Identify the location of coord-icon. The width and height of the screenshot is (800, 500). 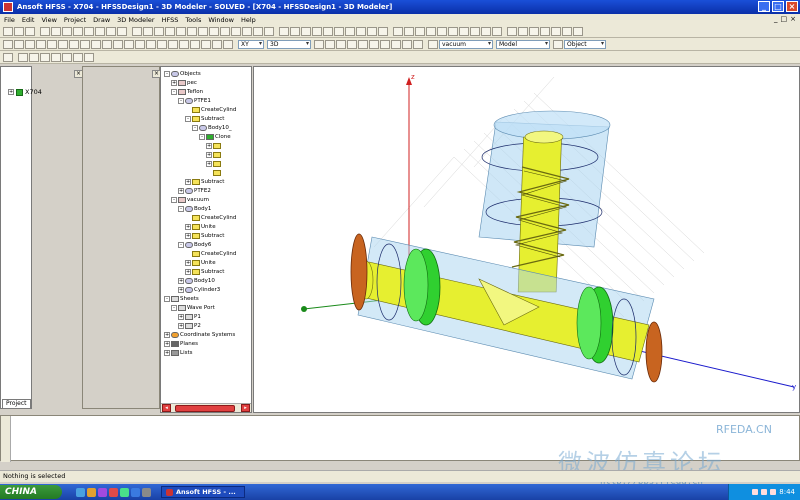
(431, 31).